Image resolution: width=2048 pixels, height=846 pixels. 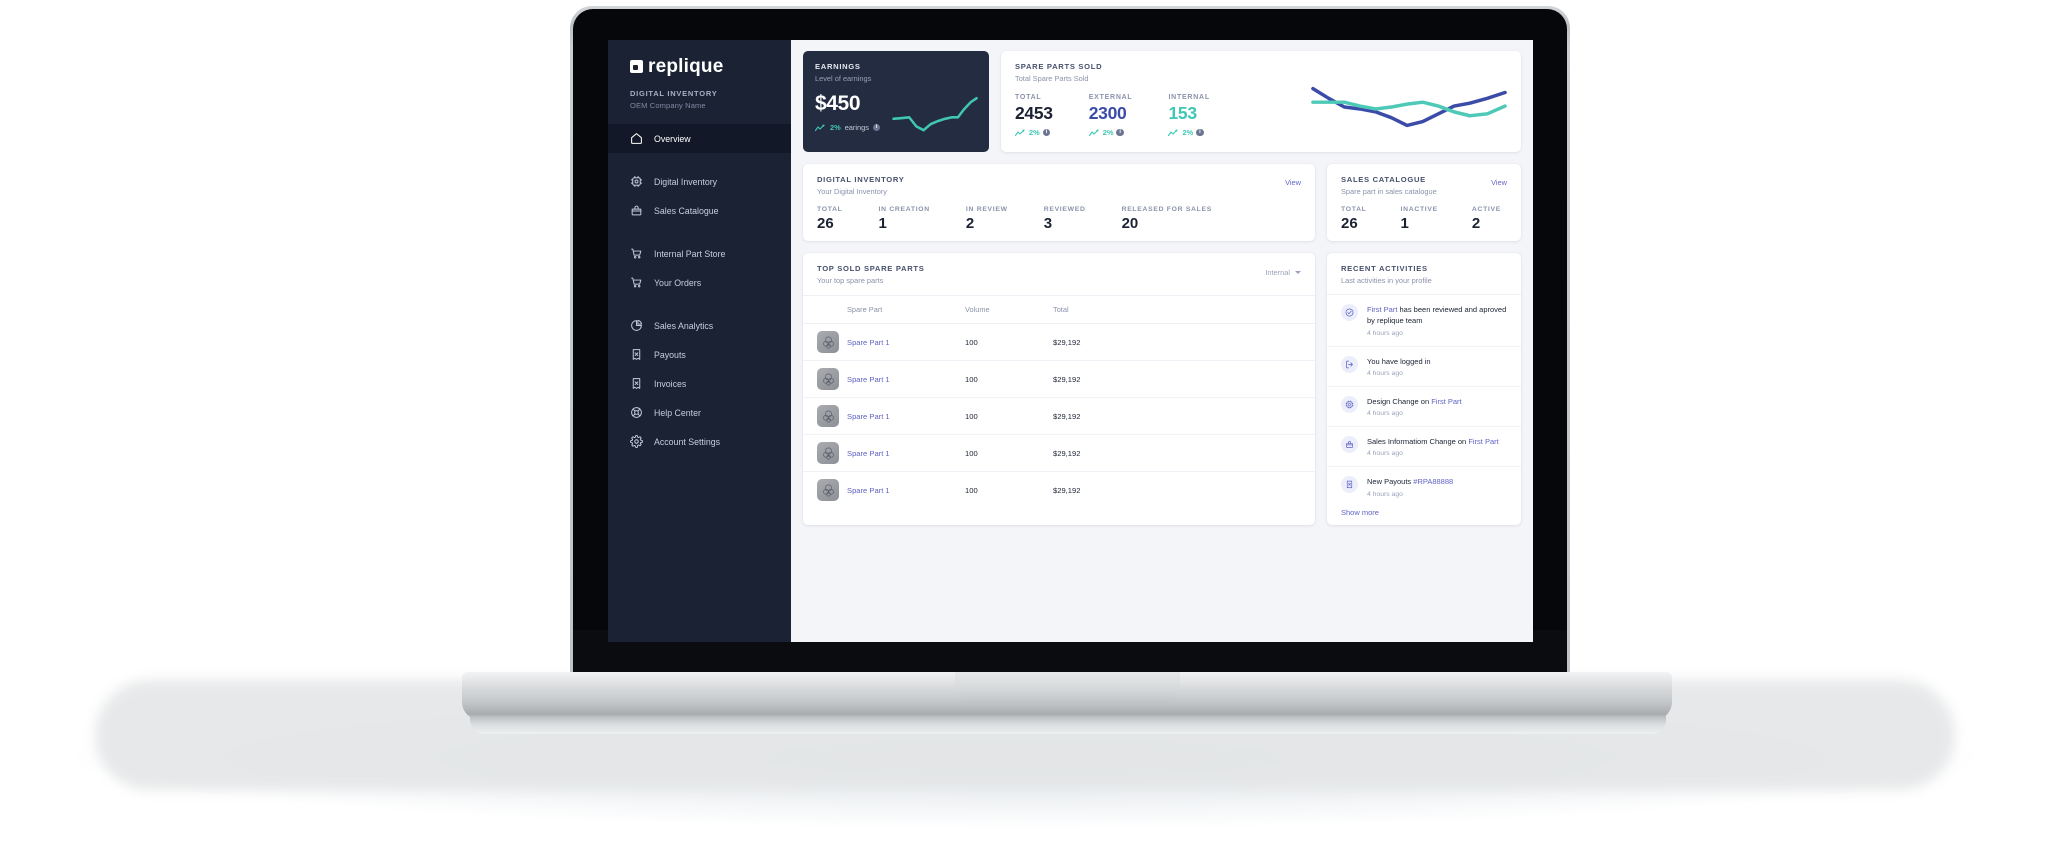 I want to click on activity-time: 4 hours ago, so click(x=1385, y=333).